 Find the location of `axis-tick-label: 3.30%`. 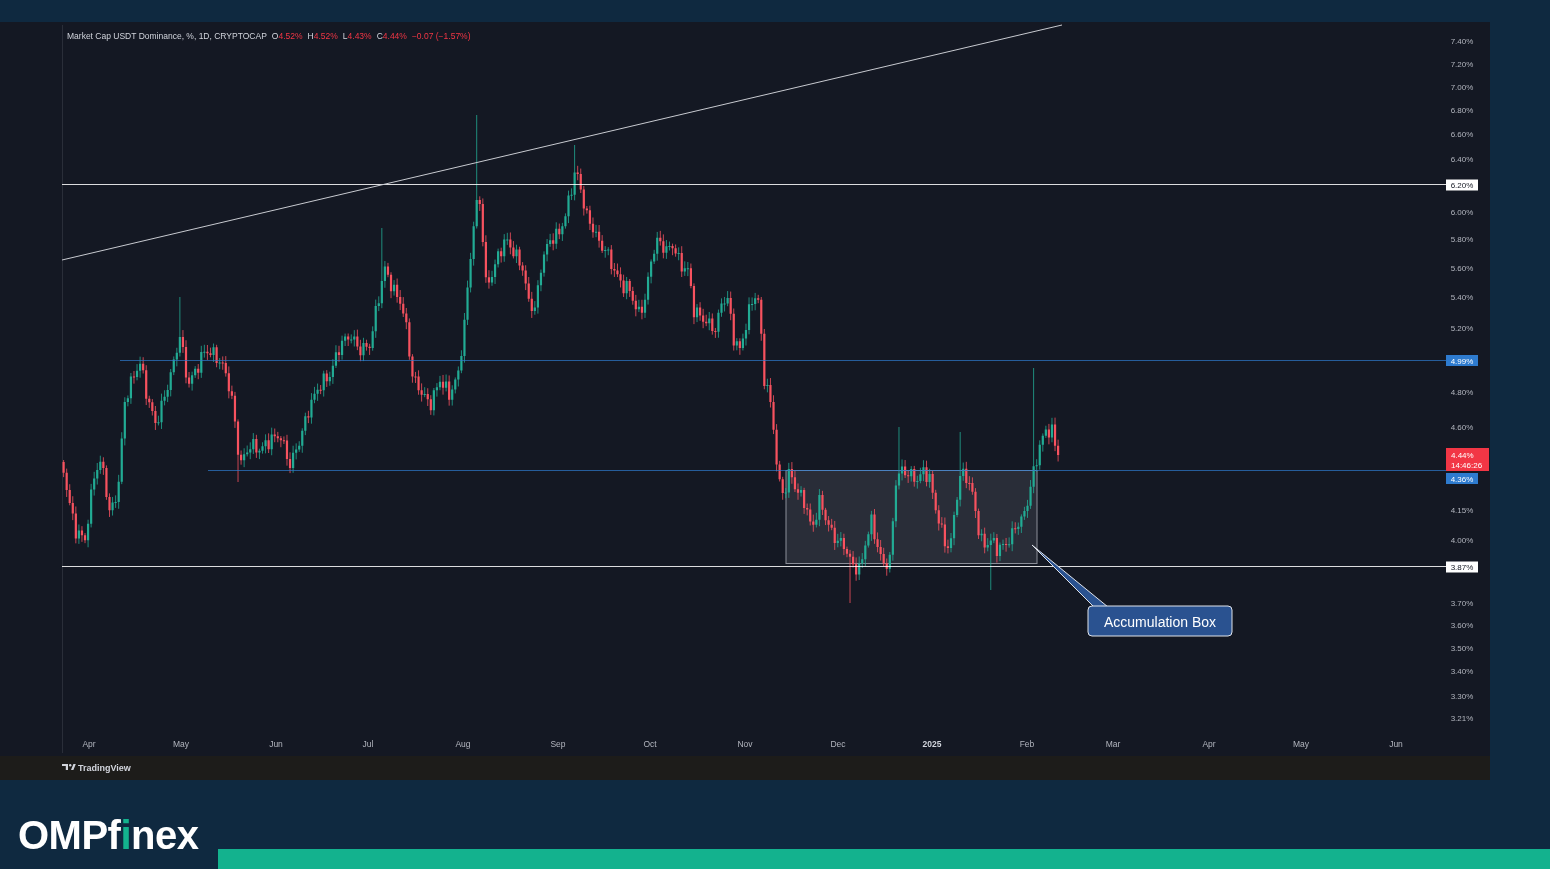

axis-tick-label: 3.30% is located at coordinates (1462, 696).